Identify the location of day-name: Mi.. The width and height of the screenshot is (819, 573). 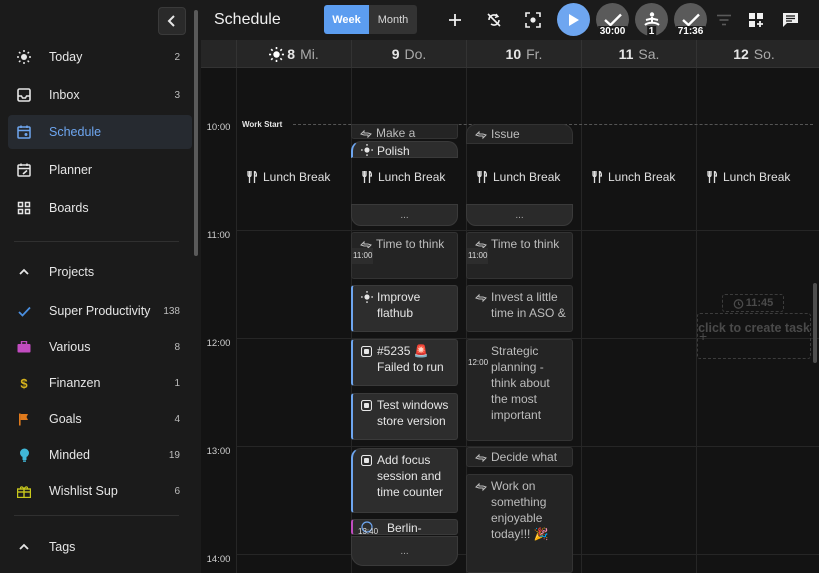
(309, 54).